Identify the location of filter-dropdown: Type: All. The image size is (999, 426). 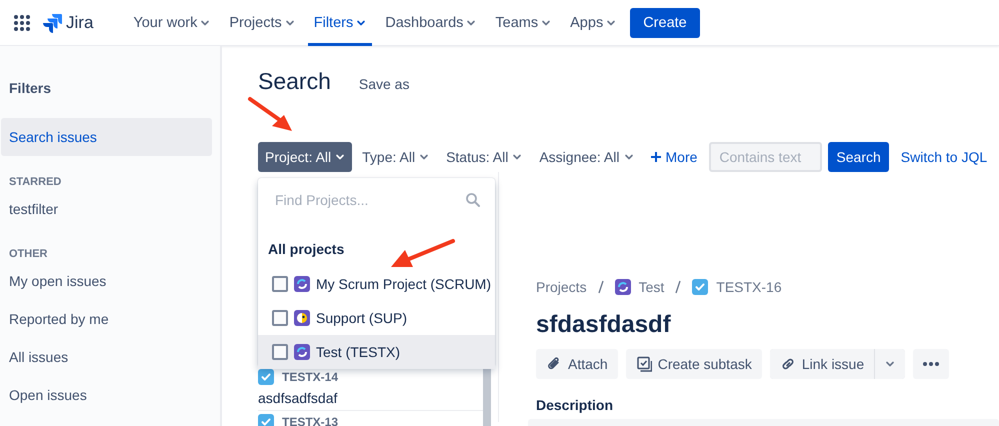
(395, 157).